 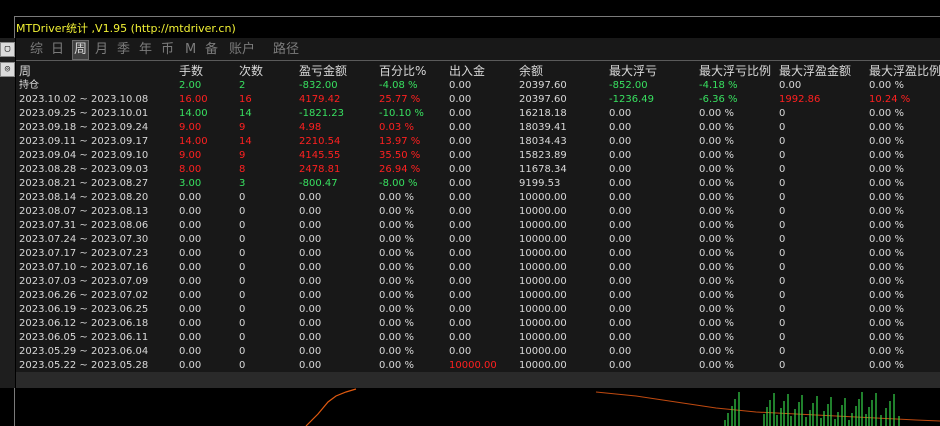 I want to click on row-label: 2023.07.03 ~ 2023.07.09, so click(x=84, y=281).